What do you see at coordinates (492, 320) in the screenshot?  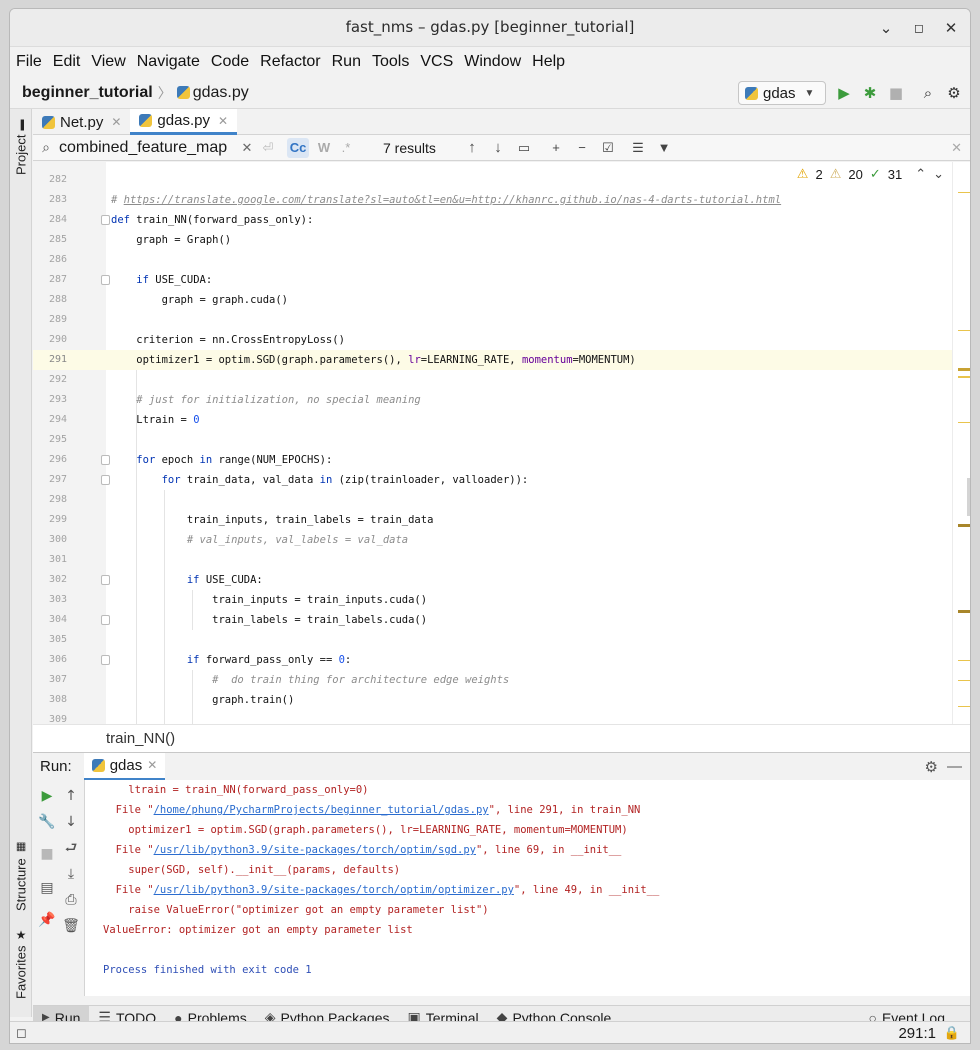 I see `code-line: 289` at bounding box center [492, 320].